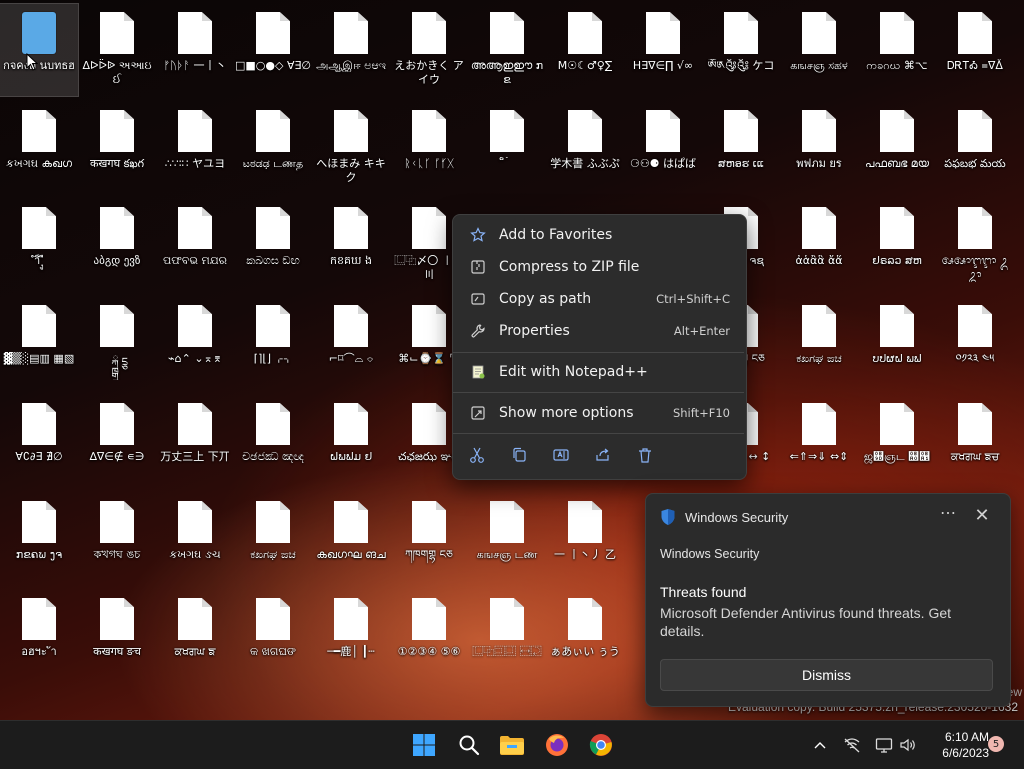 The height and width of the screenshot is (769, 1024). What do you see at coordinates (975, 441) in the screenshot?
I see `desktop-file-icon: ਕਖਗਘ ਙਚ` at bounding box center [975, 441].